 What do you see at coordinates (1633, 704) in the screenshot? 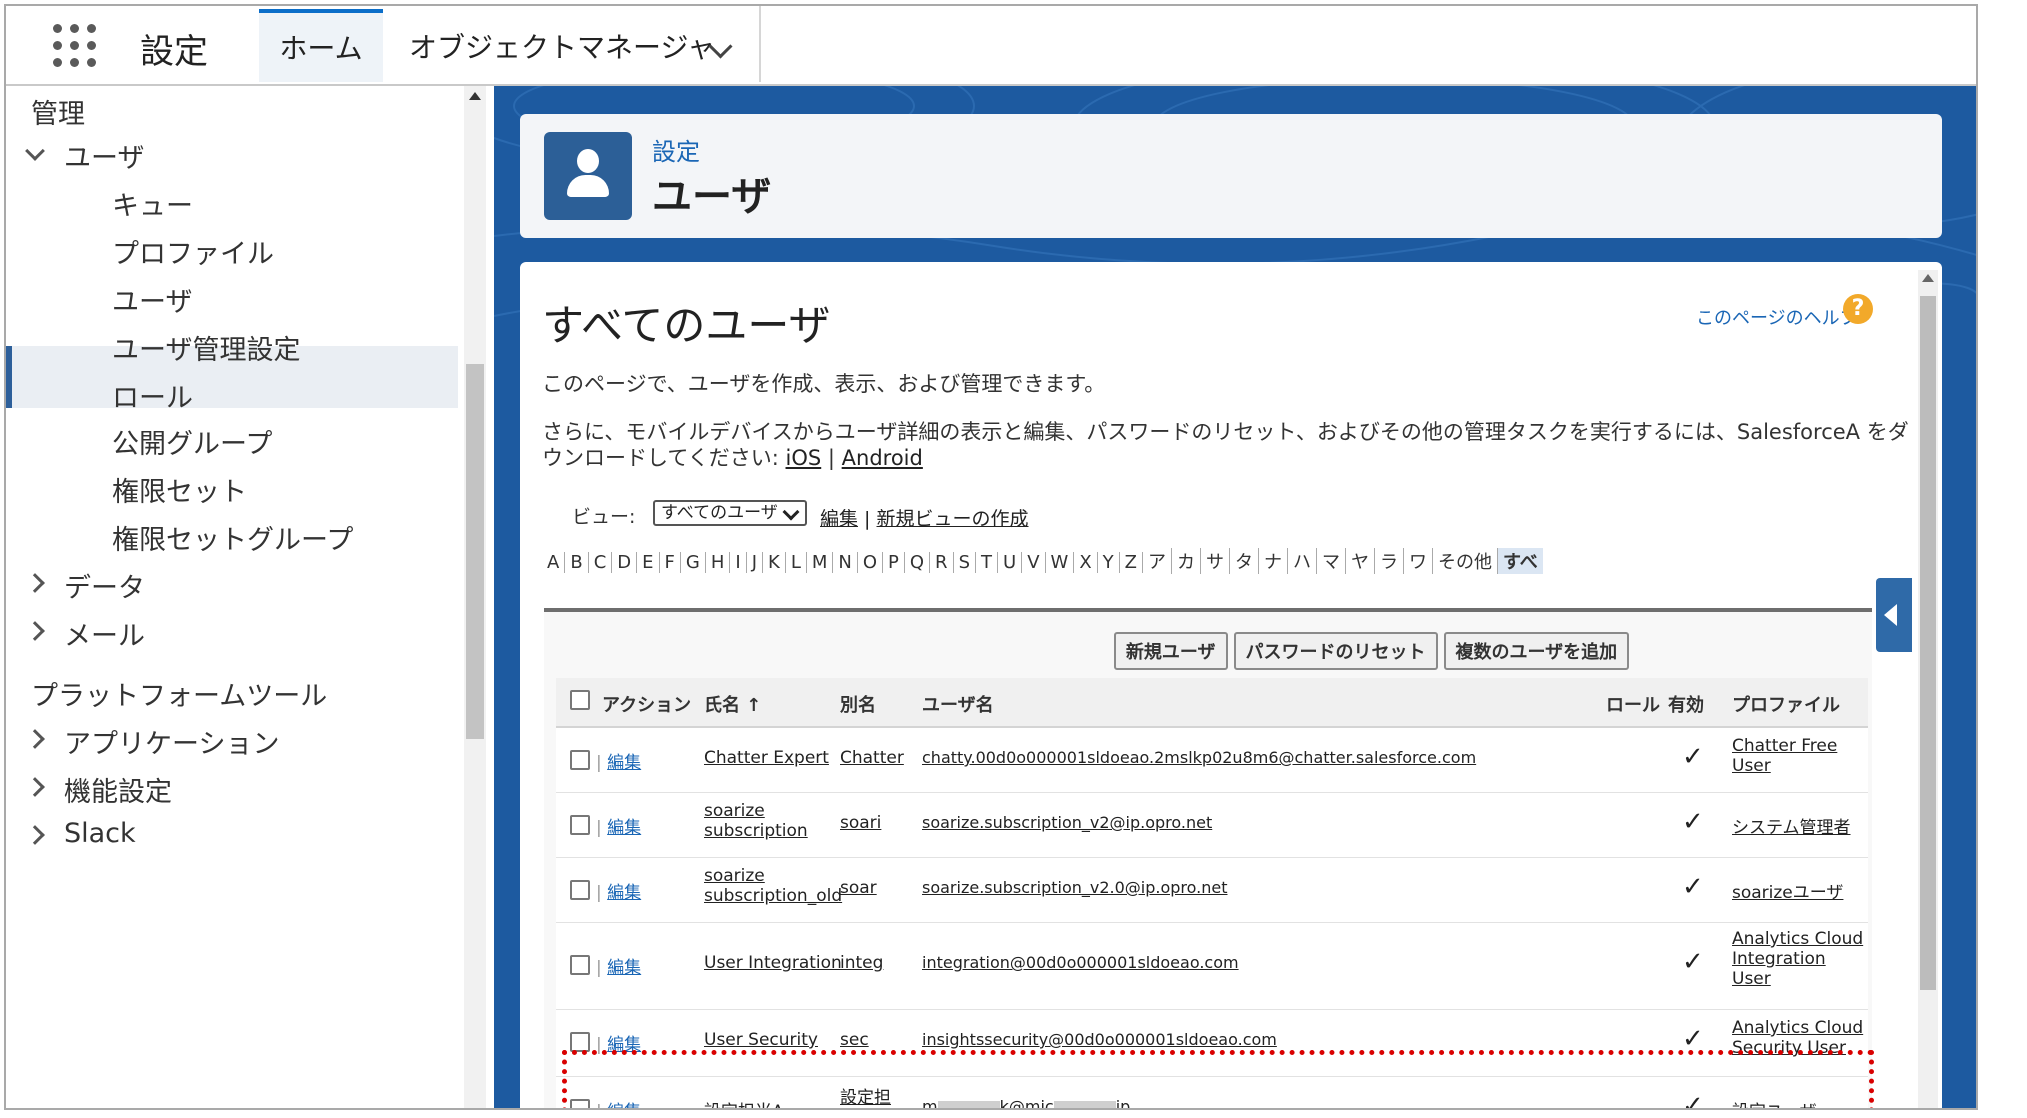
I see `col-role: ロール` at bounding box center [1633, 704].